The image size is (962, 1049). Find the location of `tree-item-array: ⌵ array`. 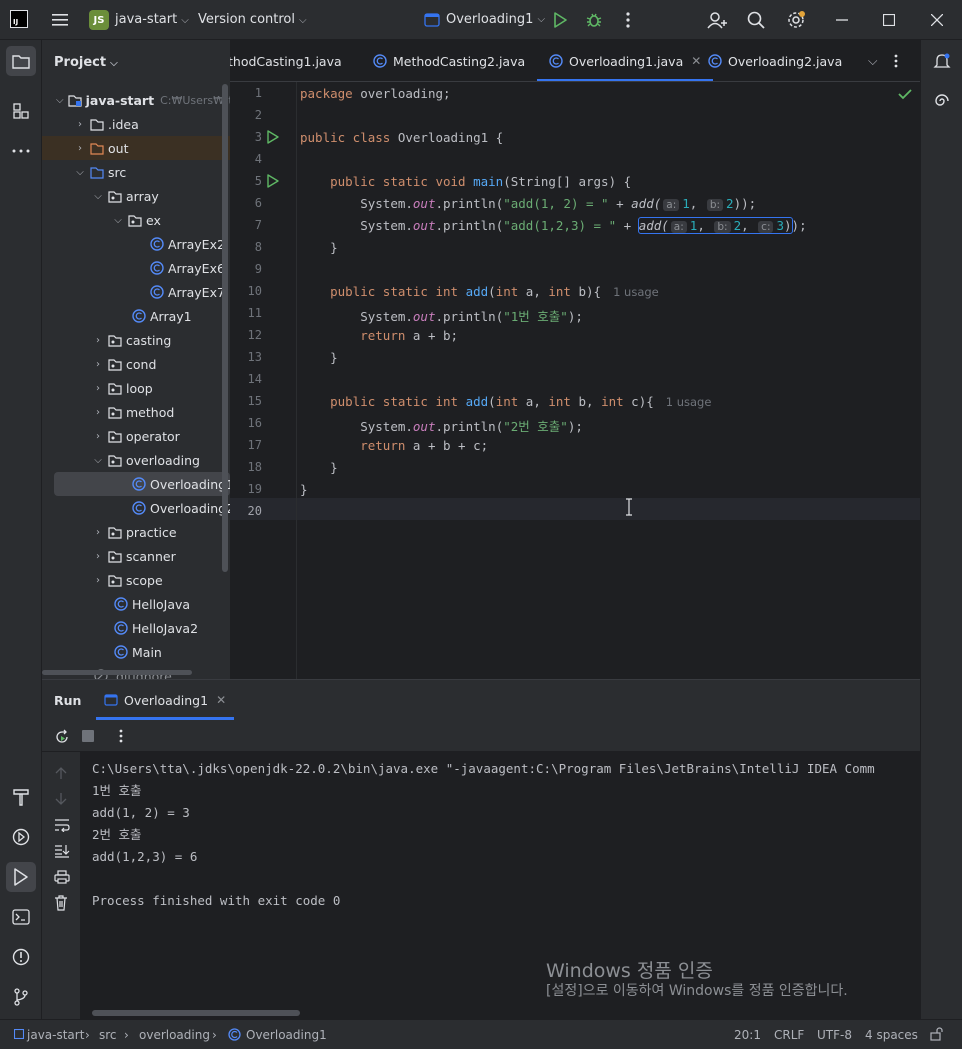

tree-item-array: ⌵ array is located at coordinates (136, 196).